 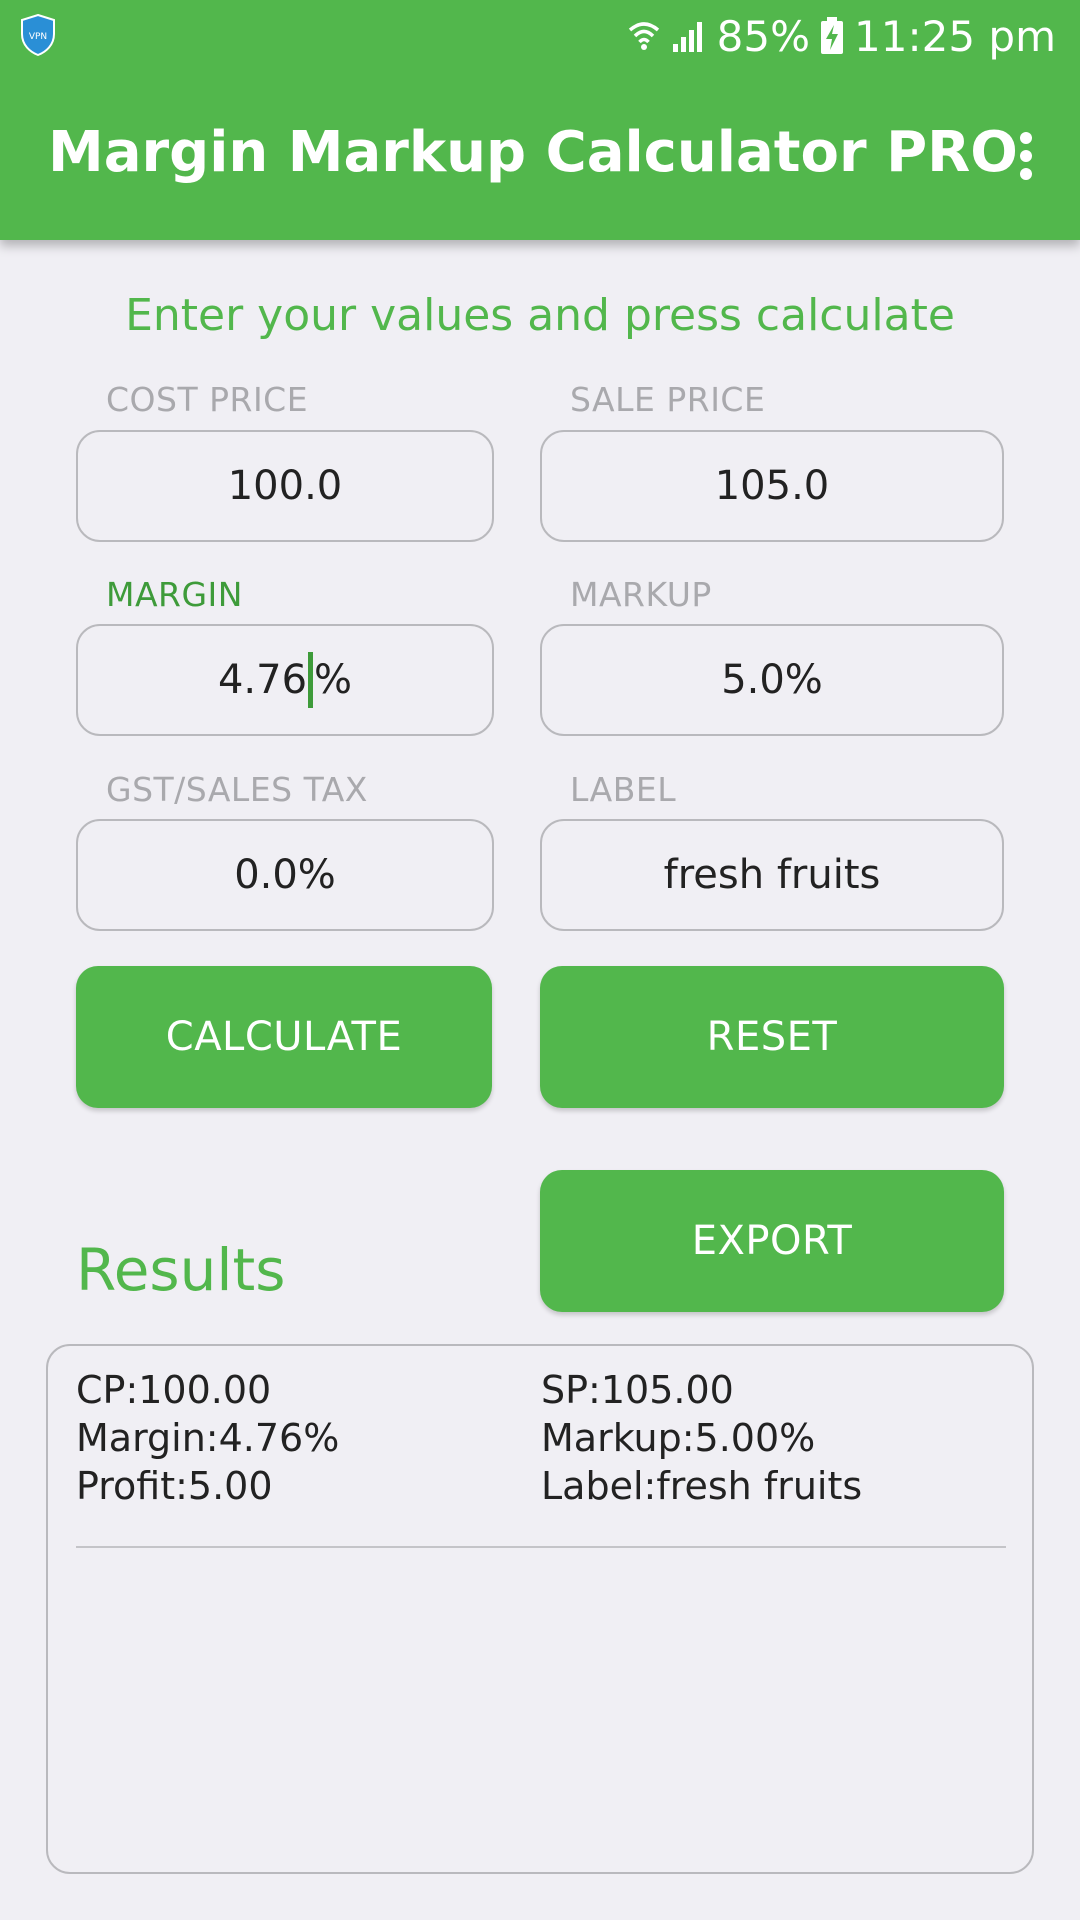 What do you see at coordinates (687, 37) in the screenshot?
I see `signal-icon` at bounding box center [687, 37].